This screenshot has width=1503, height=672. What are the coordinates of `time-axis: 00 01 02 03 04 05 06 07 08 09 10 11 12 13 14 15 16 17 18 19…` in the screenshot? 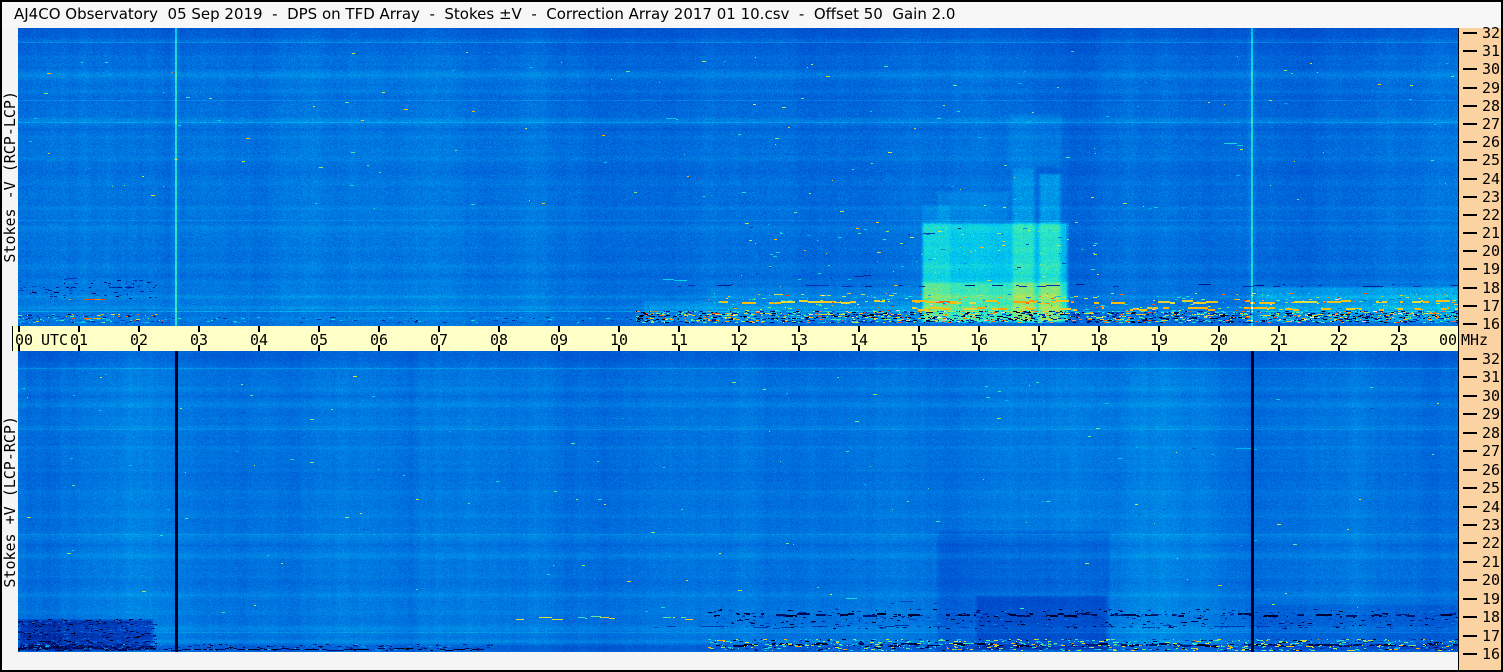 It's located at (736, 338).